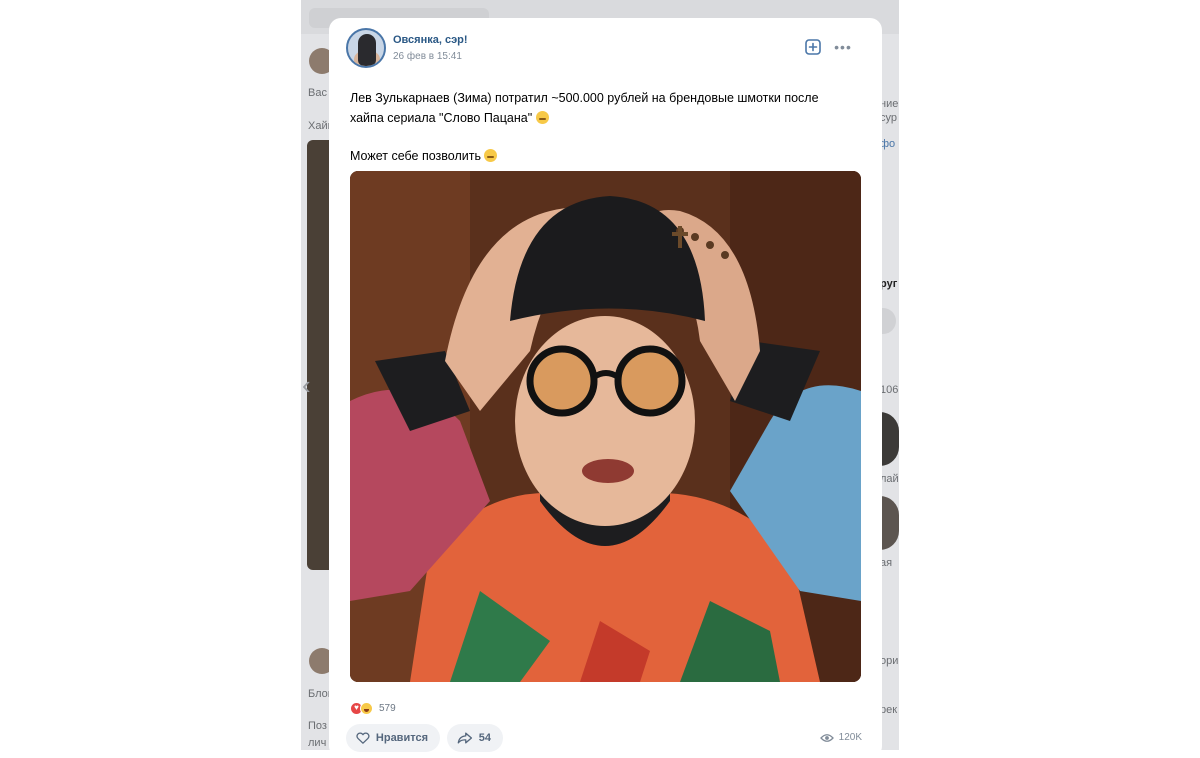 The width and height of the screenshot is (1200, 758). I want to click on share-arrow-icon, so click(465, 738).